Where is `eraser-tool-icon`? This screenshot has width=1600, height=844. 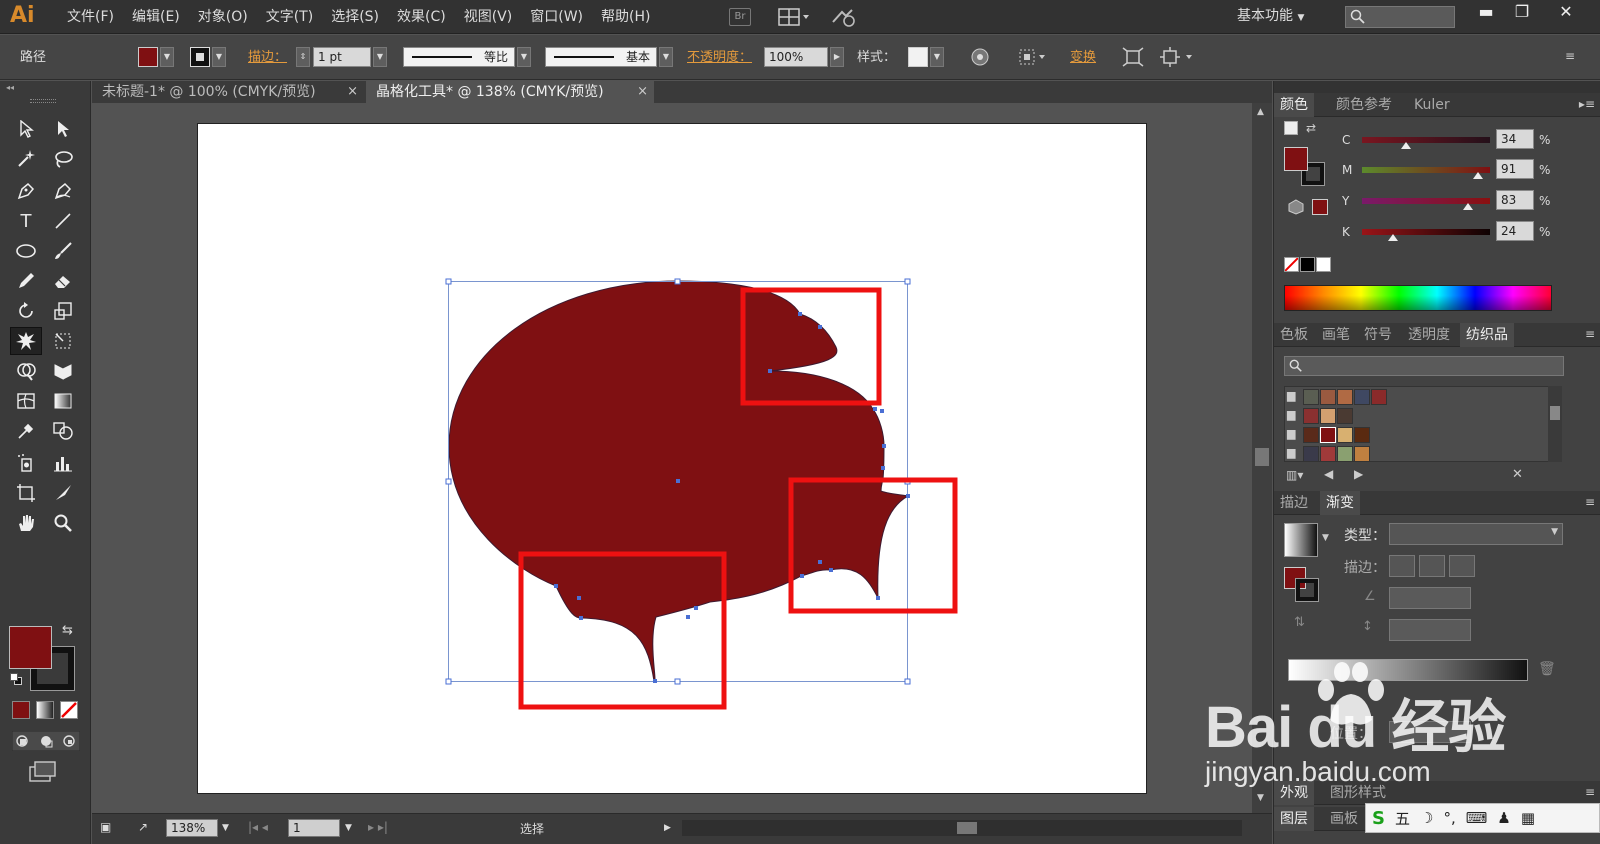 eraser-tool-icon is located at coordinates (63, 281).